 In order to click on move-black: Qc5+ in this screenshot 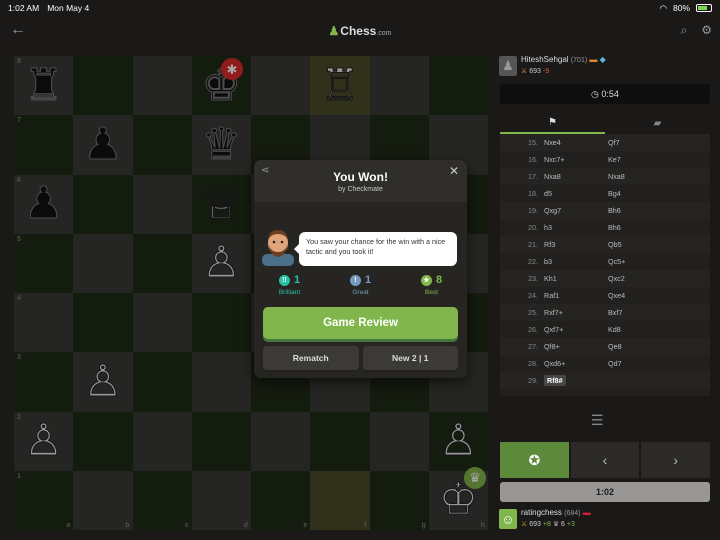, I will do `click(640, 261)`.